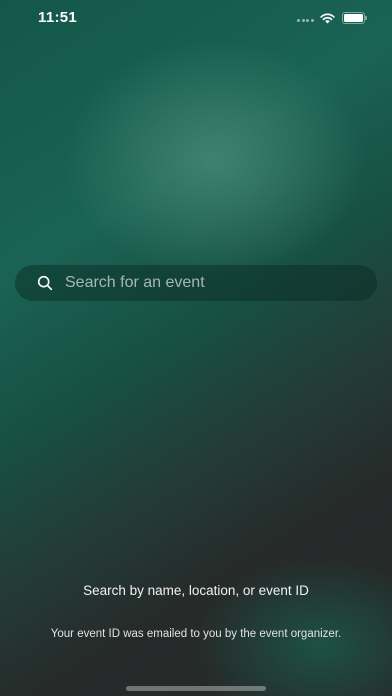  Describe the element at coordinates (45, 283) in the screenshot. I see `search-icon` at that location.